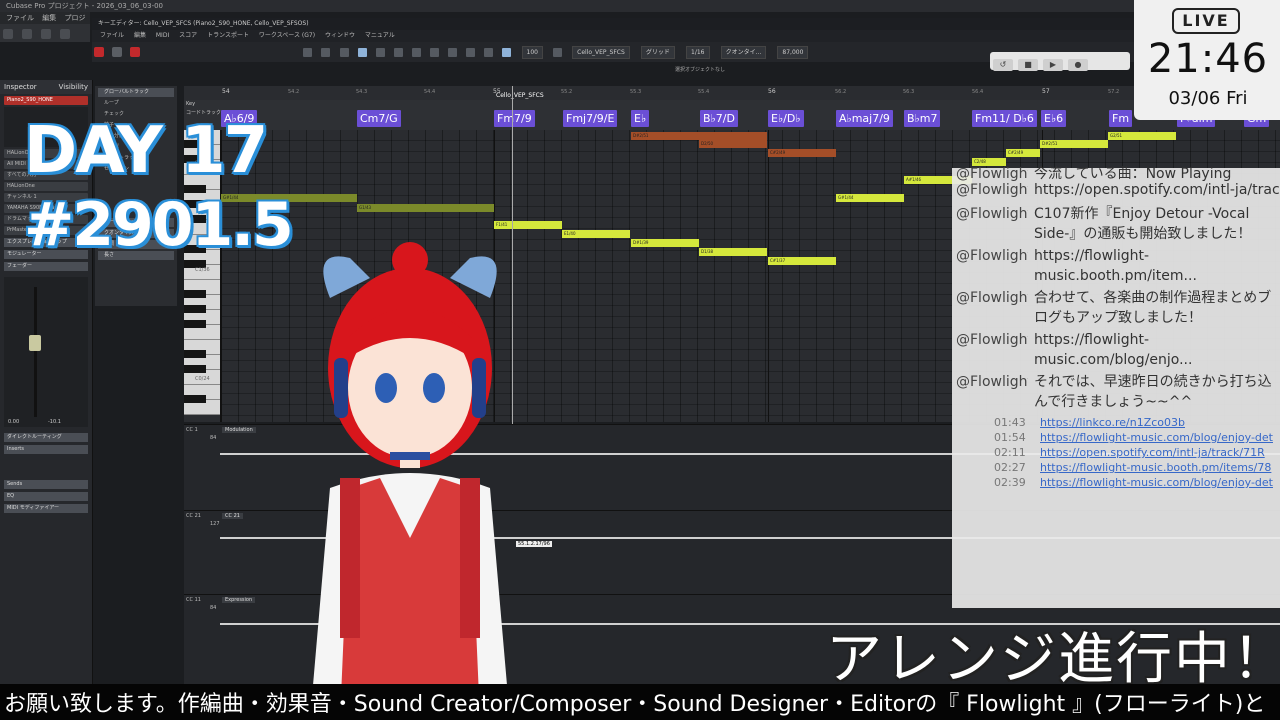  Describe the element at coordinates (590, 118) in the screenshot. I see `chord-event: Fmj7/9/E` at that location.